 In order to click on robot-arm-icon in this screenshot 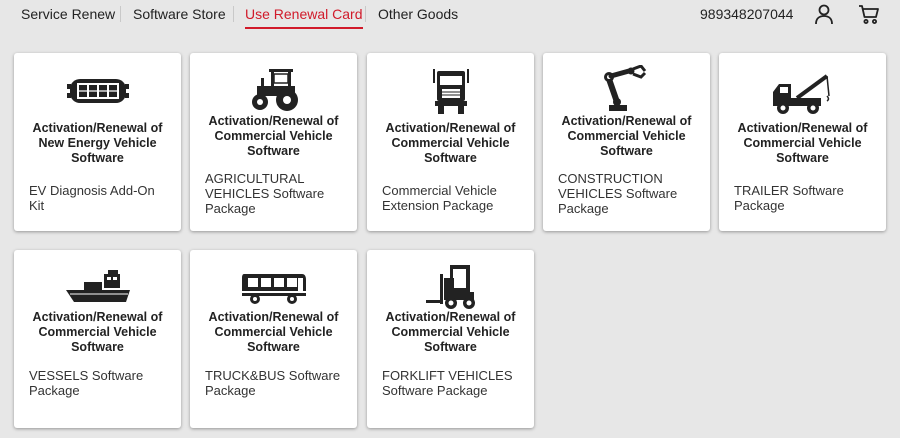, I will do `click(626, 89)`.